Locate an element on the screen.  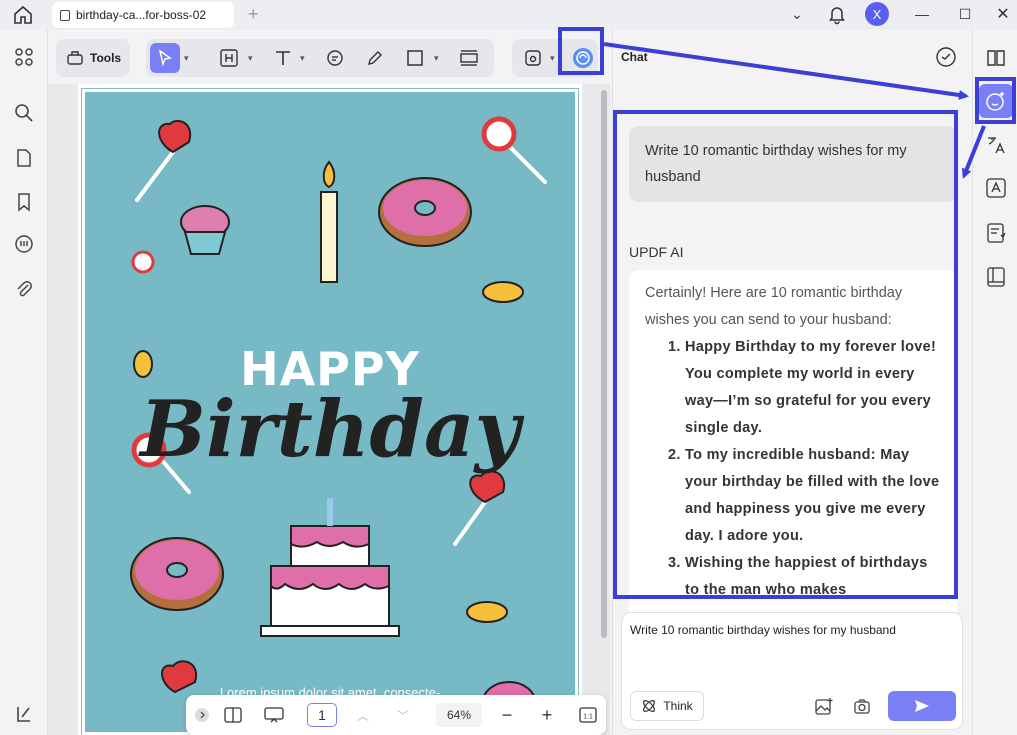
save-button is located at coordinates (533, 58).